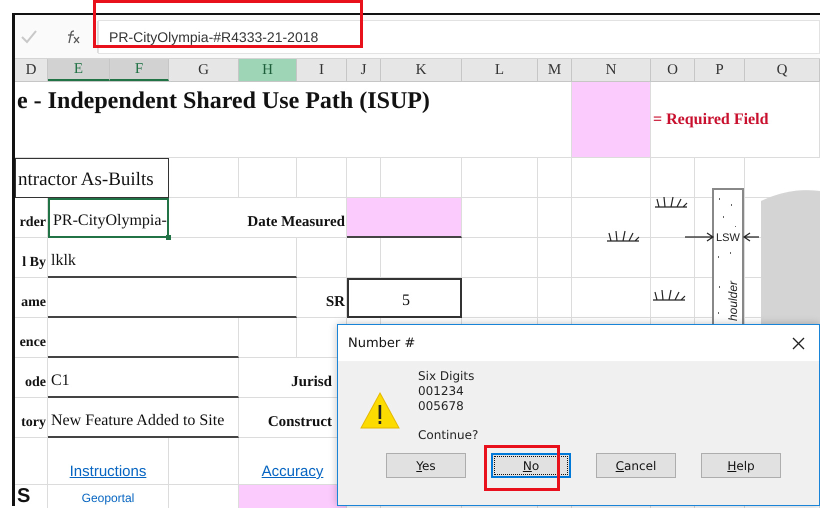 The height and width of the screenshot is (508, 820). I want to click on column-header: P, so click(720, 70).